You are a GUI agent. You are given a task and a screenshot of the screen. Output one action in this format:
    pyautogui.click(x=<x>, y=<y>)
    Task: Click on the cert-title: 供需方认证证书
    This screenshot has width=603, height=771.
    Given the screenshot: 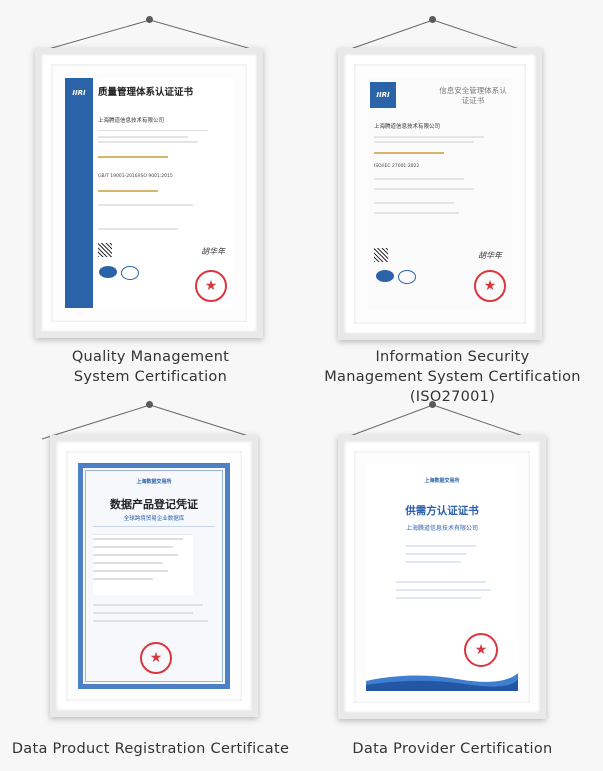 What is the action you would take?
    pyautogui.click(x=442, y=511)
    